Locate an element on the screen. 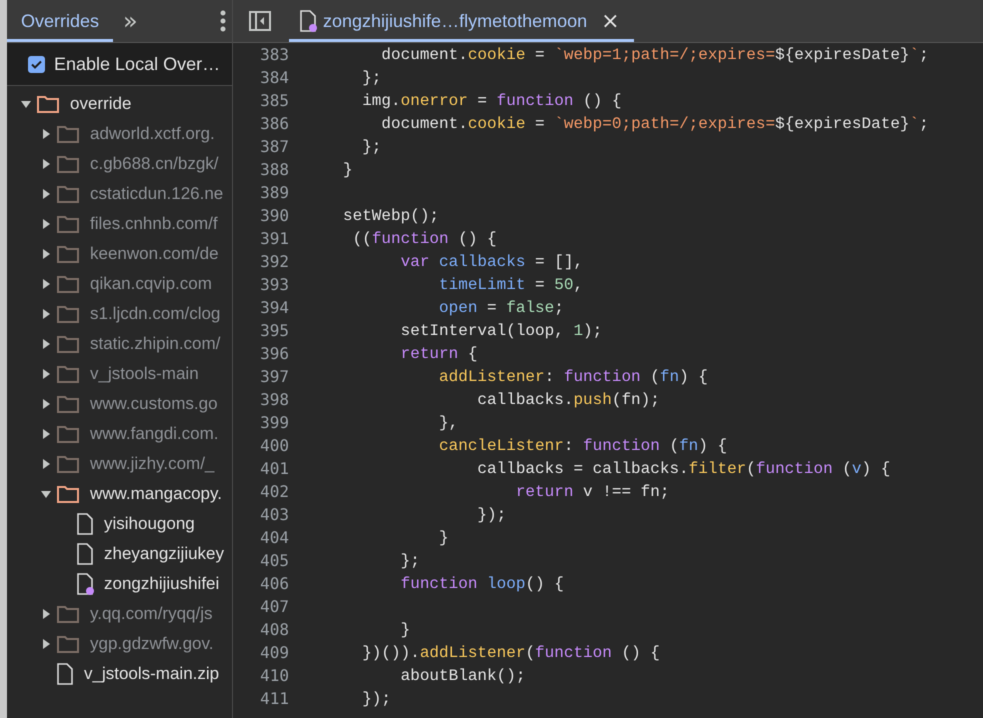  line-number: 402 is located at coordinates (274, 491).